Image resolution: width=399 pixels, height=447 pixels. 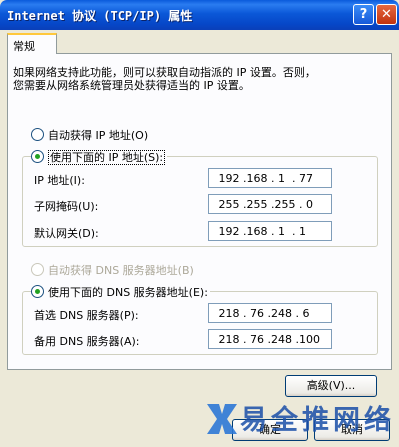 What do you see at coordinates (98, 135) in the screenshot?
I see `auto-ip-label: 自动获得 IP 地址(O)` at bounding box center [98, 135].